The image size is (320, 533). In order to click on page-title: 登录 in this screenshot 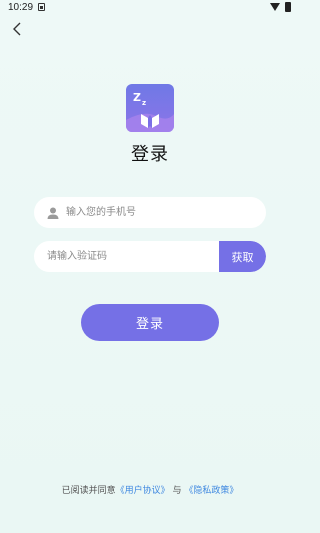, I will do `click(150, 154)`.